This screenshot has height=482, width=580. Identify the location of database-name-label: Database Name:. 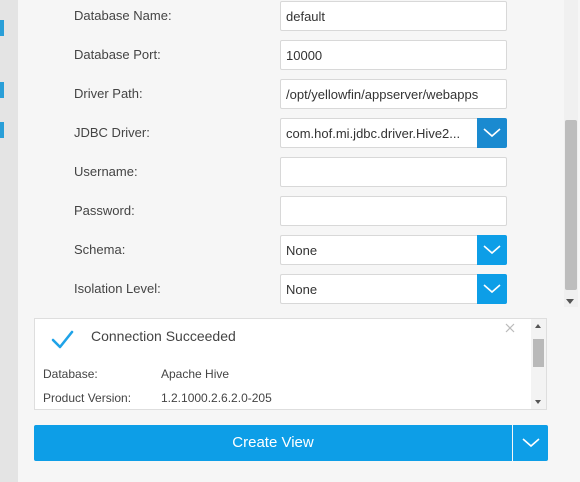
(123, 15).